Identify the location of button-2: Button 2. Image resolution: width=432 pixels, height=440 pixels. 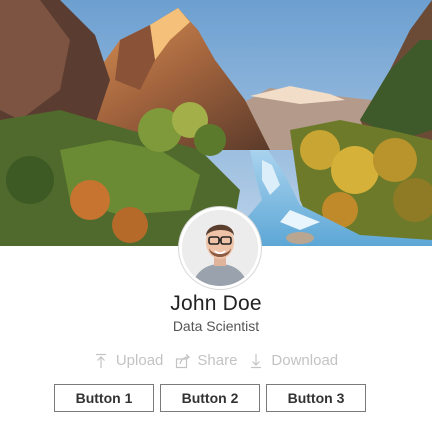
(210, 398).